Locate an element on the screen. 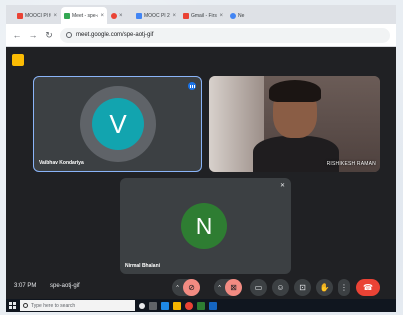  captions-button: ▭ is located at coordinates (258, 287).